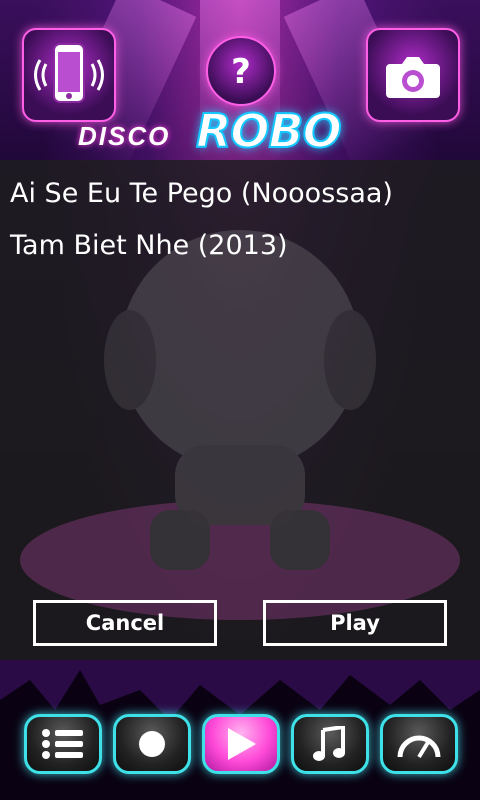  Describe the element at coordinates (419, 747) in the screenshot. I see `speedometer-icon` at that location.